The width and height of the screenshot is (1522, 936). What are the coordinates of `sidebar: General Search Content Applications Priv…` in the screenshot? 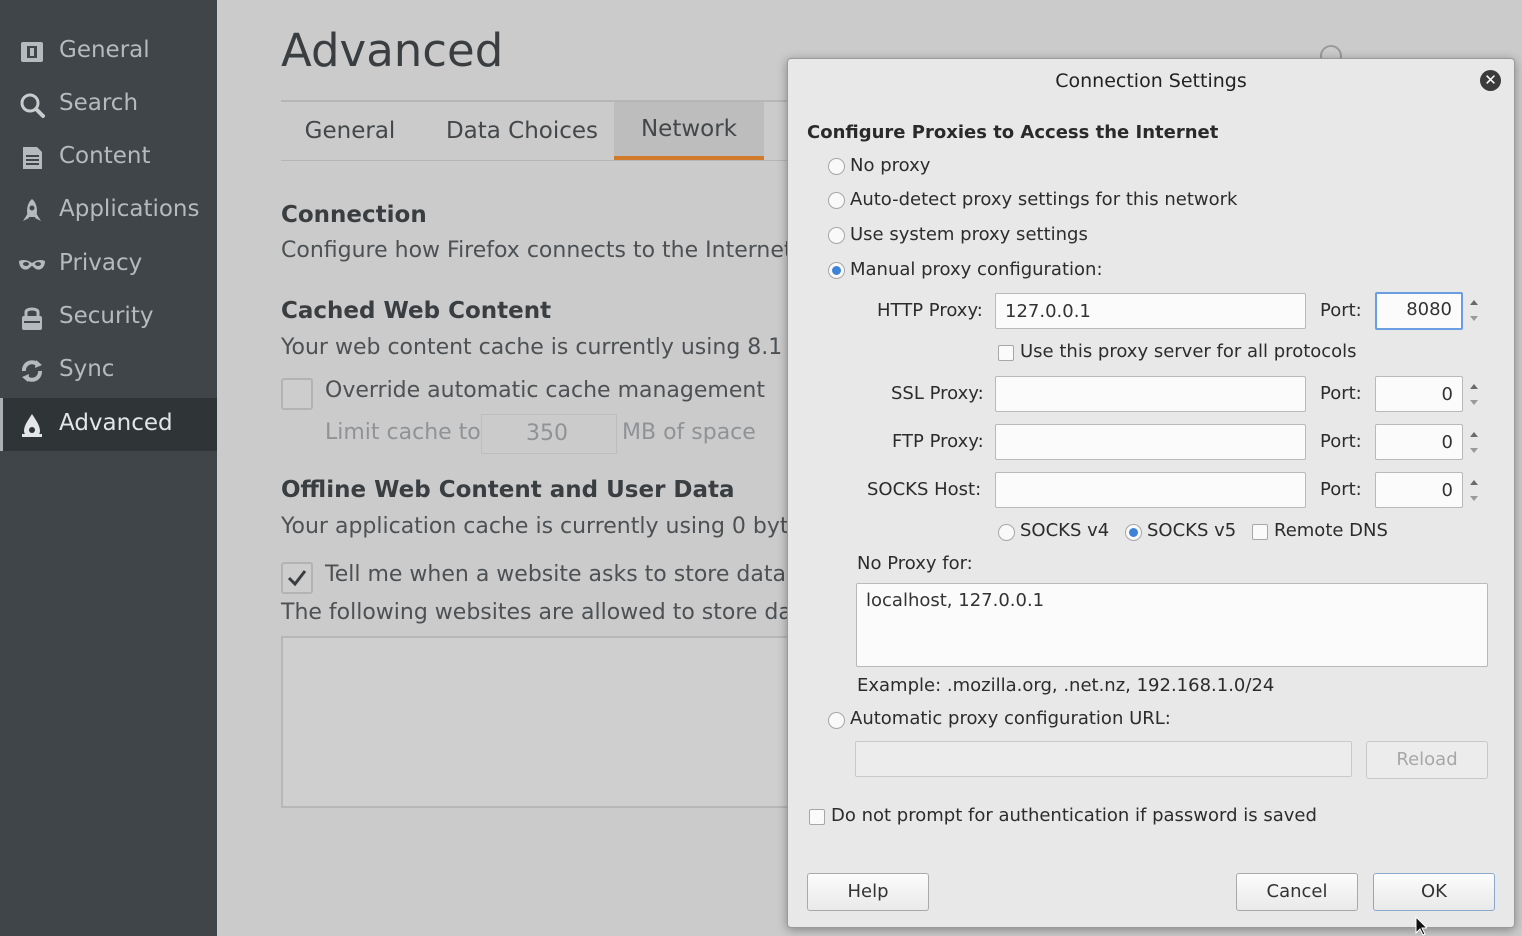 It's located at (108, 468).